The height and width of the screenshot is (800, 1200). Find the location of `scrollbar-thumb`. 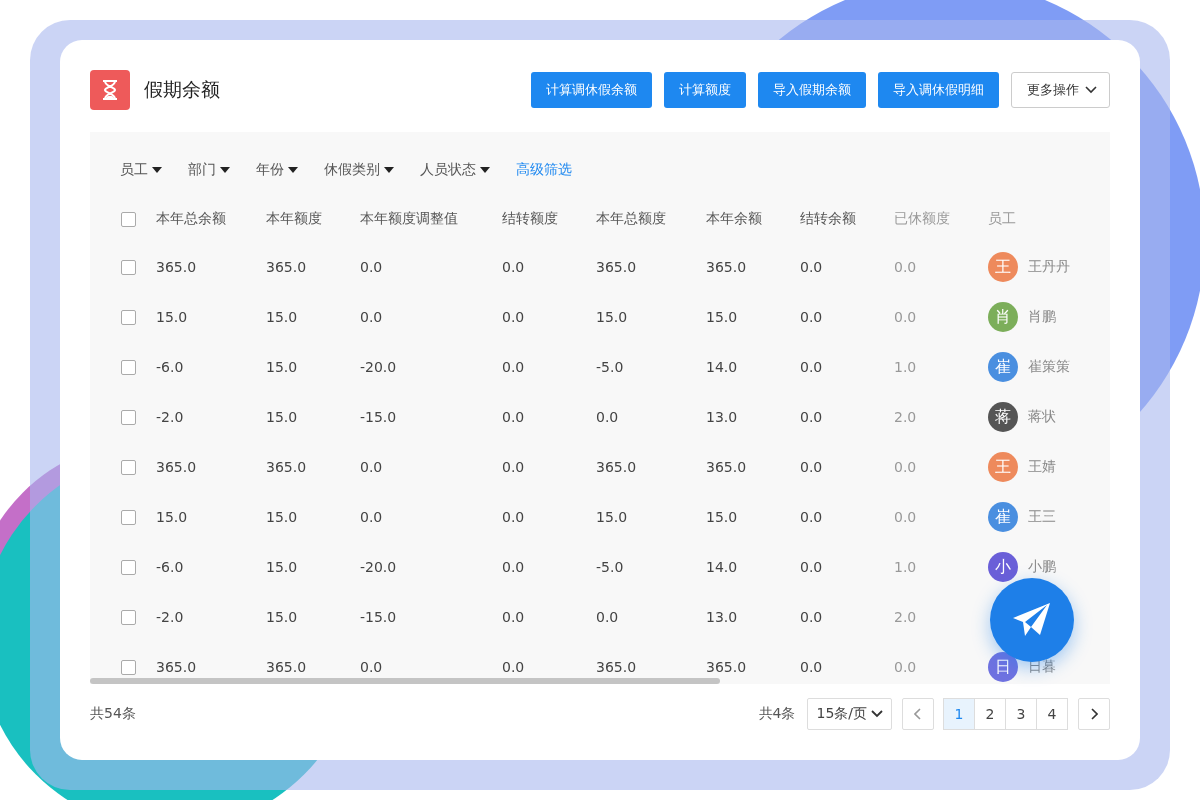

scrollbar-thumb is located at coordinates (405, 681).